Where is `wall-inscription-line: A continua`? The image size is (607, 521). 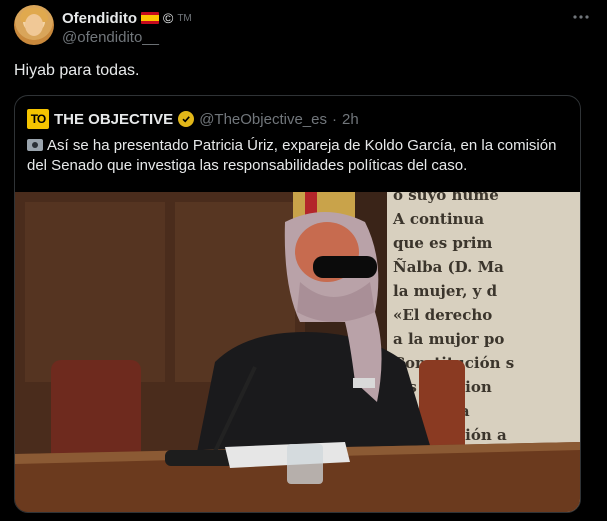 wall-inscription-line: A continua is located at coordinates (438, 219).